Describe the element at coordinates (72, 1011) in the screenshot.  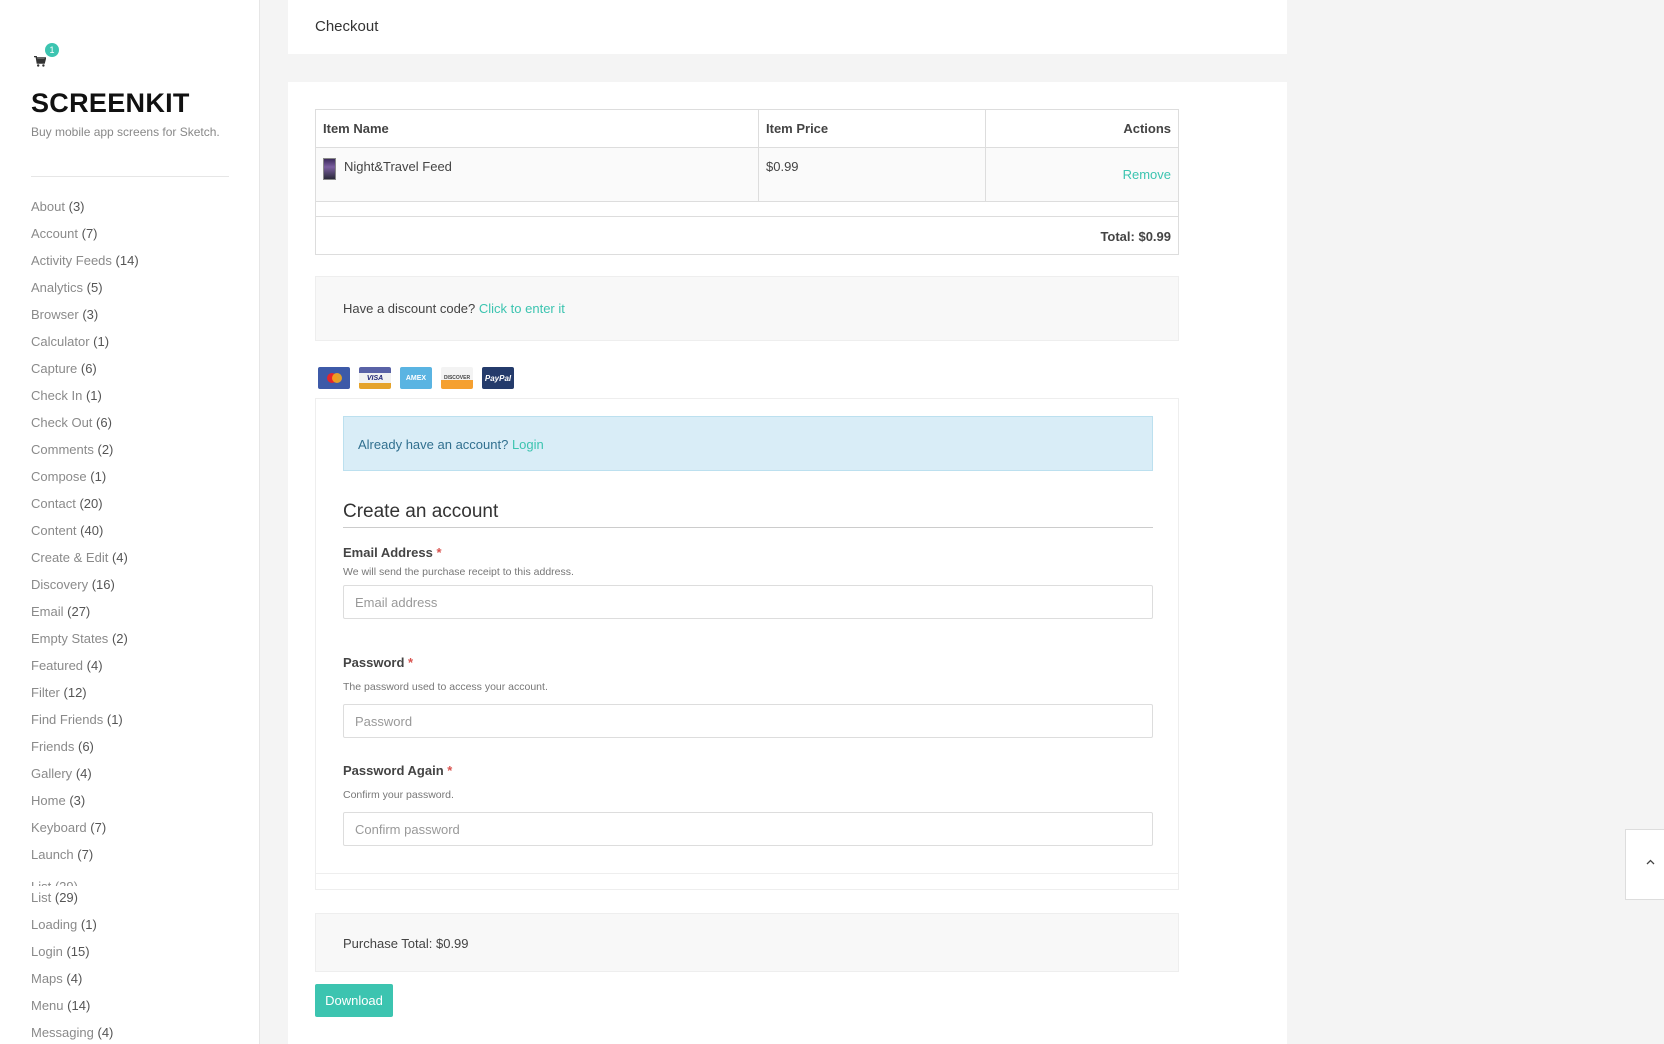
I see `sidebar-item-menu: Menu (14)` at that location.